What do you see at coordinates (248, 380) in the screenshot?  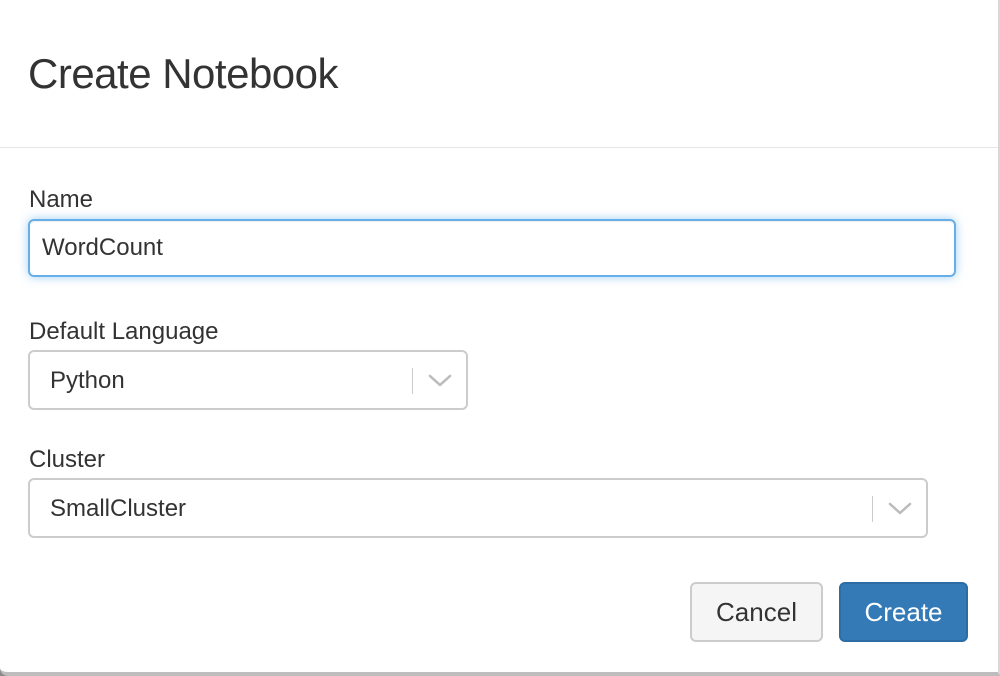 I see `default-language-select: Python` at bounding box center [248, 380].